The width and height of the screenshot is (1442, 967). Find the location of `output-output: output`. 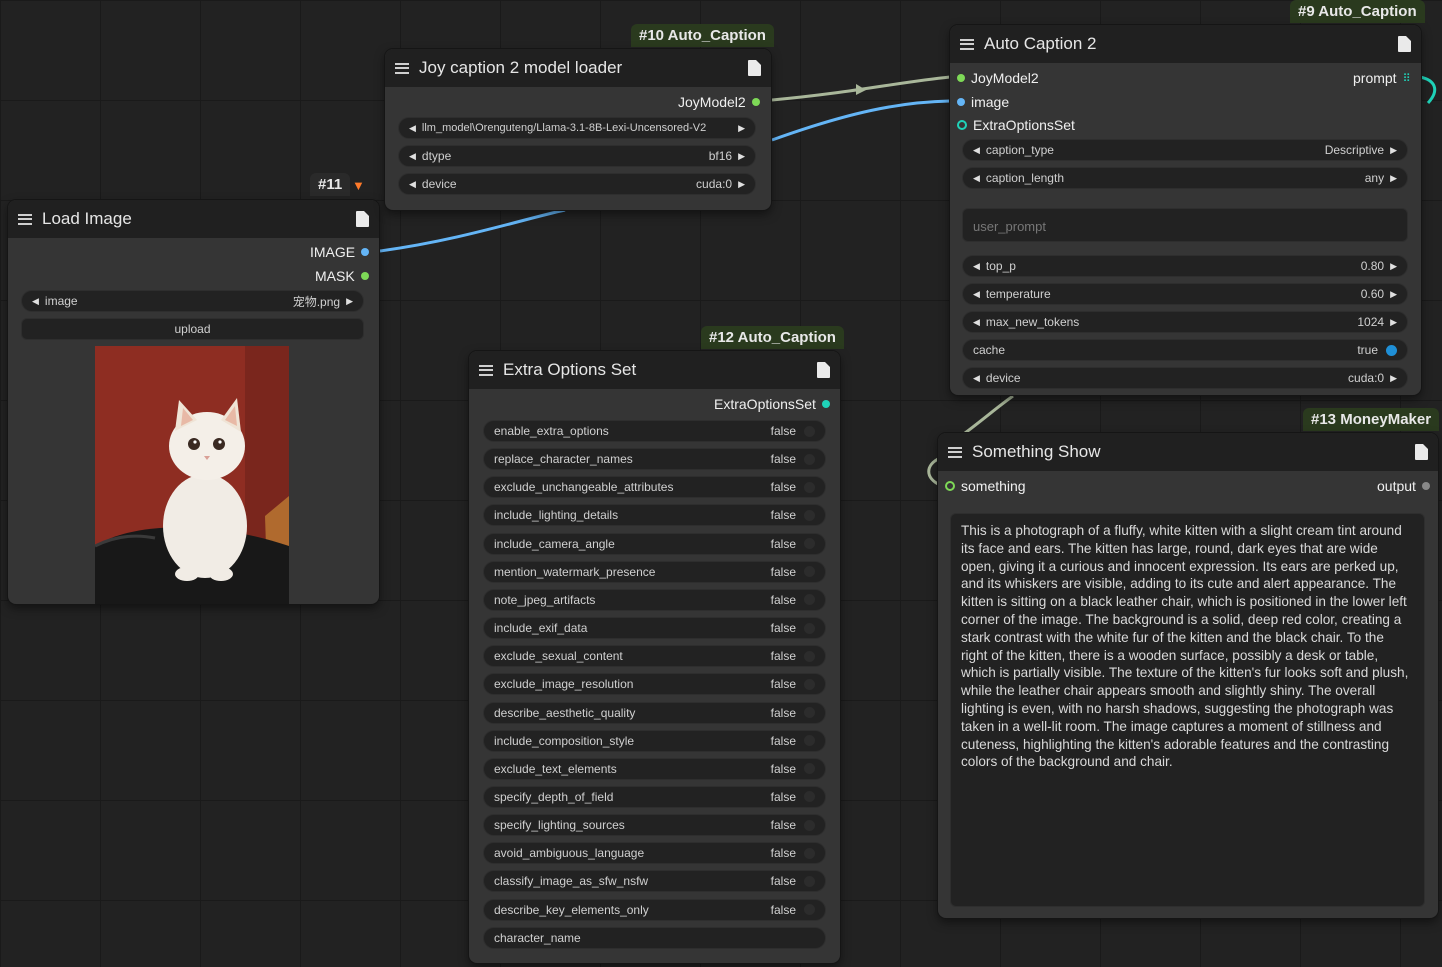

output-output: output is located at coordinates (1403, 486).